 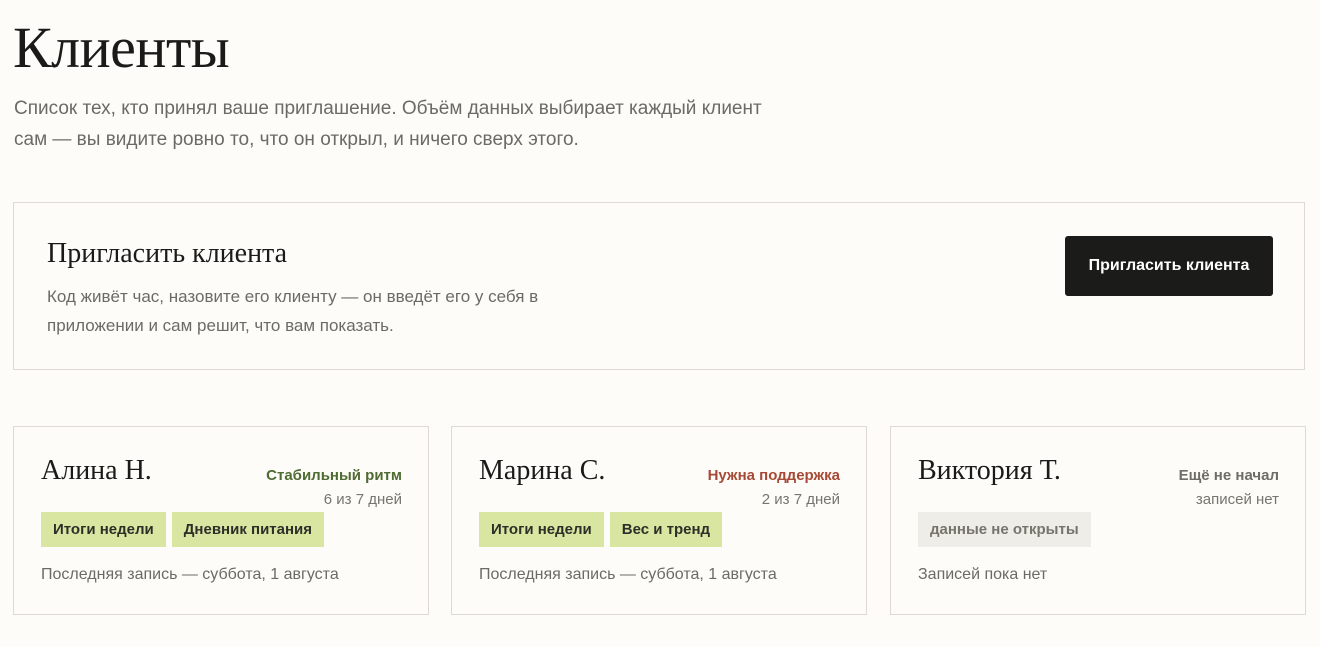 I want to click on client-tags: Итоги недели Вес и тренд, so click(x=601, y=529).